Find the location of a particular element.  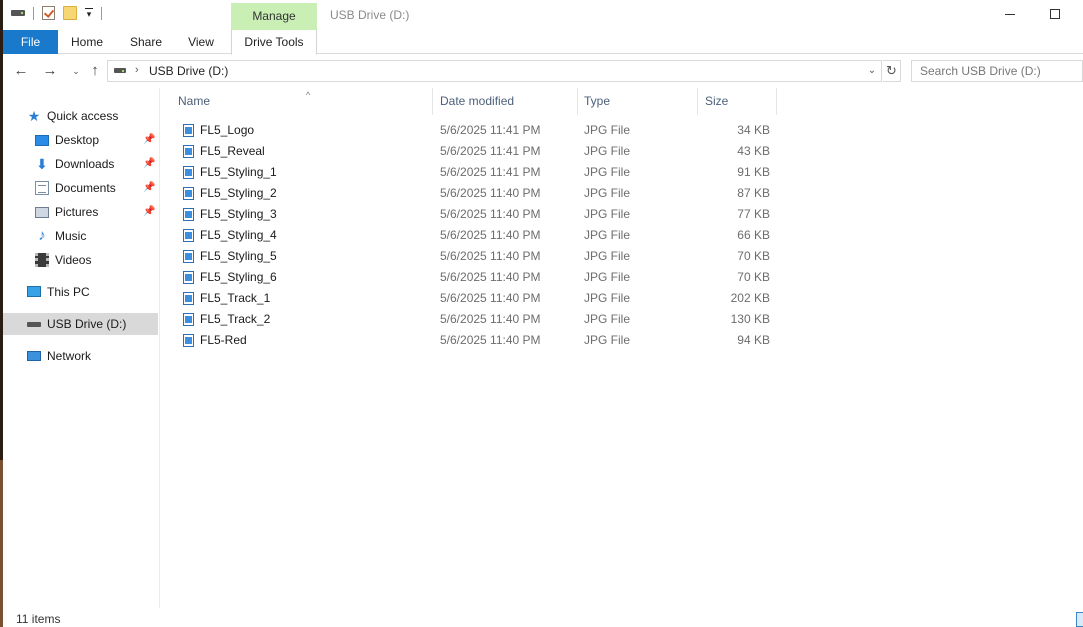

nav-item-documents: Documents 📌 is located at coordinates (80, 188).